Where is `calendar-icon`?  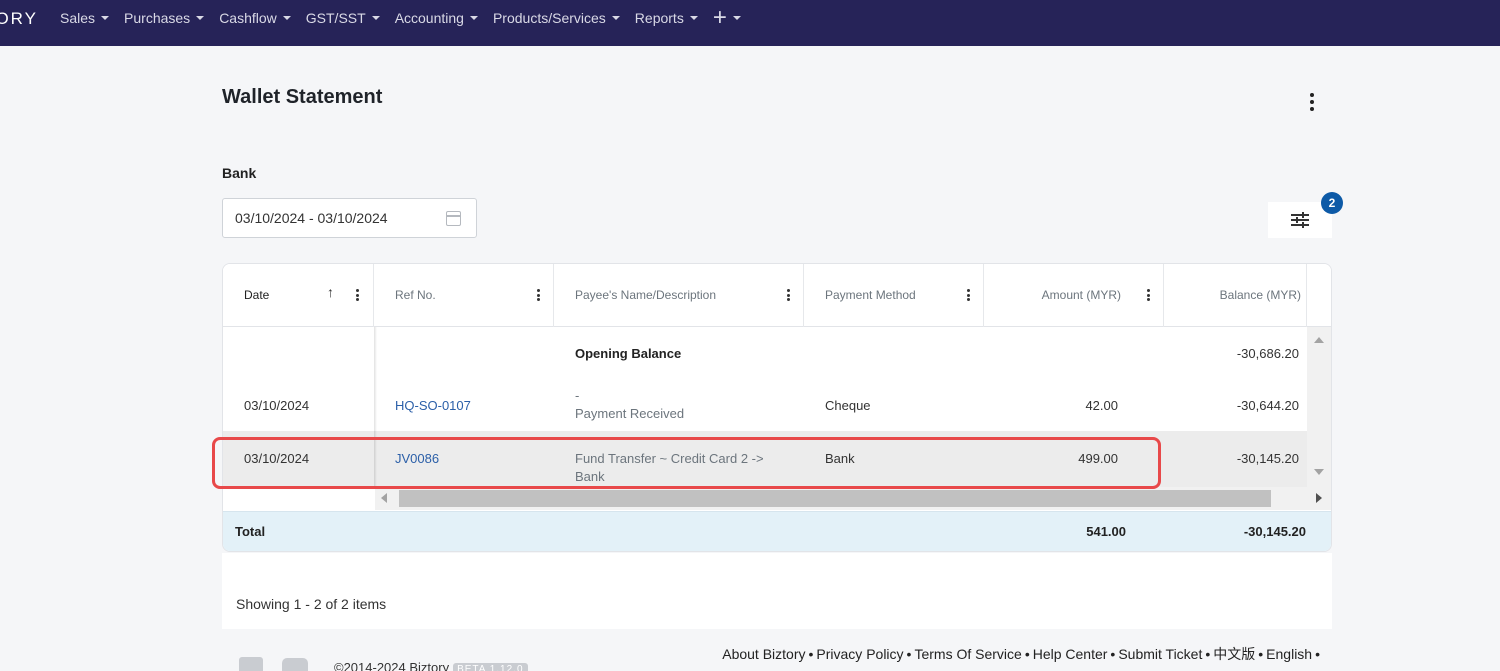
calendar-icon is located at coordinates (453, 218).